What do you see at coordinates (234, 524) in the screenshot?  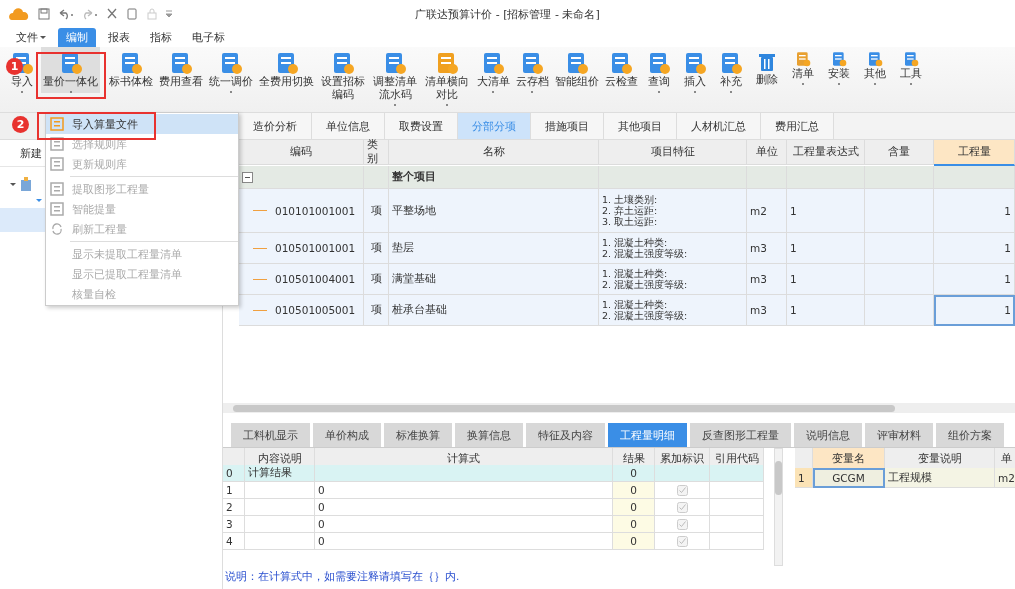 I see `row-number: 3` at bounding box center [234, 524].